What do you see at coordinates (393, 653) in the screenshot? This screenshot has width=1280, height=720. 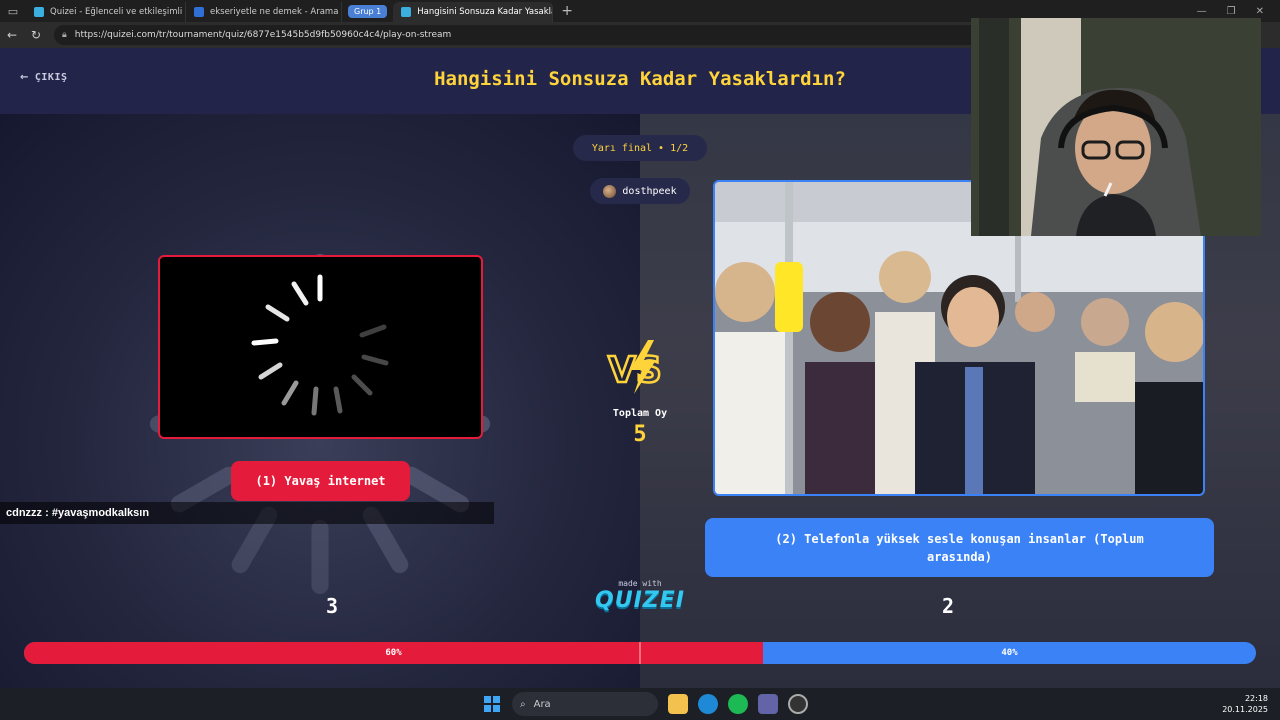 I see `left-percent-label: 60%` at bounding box center [393, 653].